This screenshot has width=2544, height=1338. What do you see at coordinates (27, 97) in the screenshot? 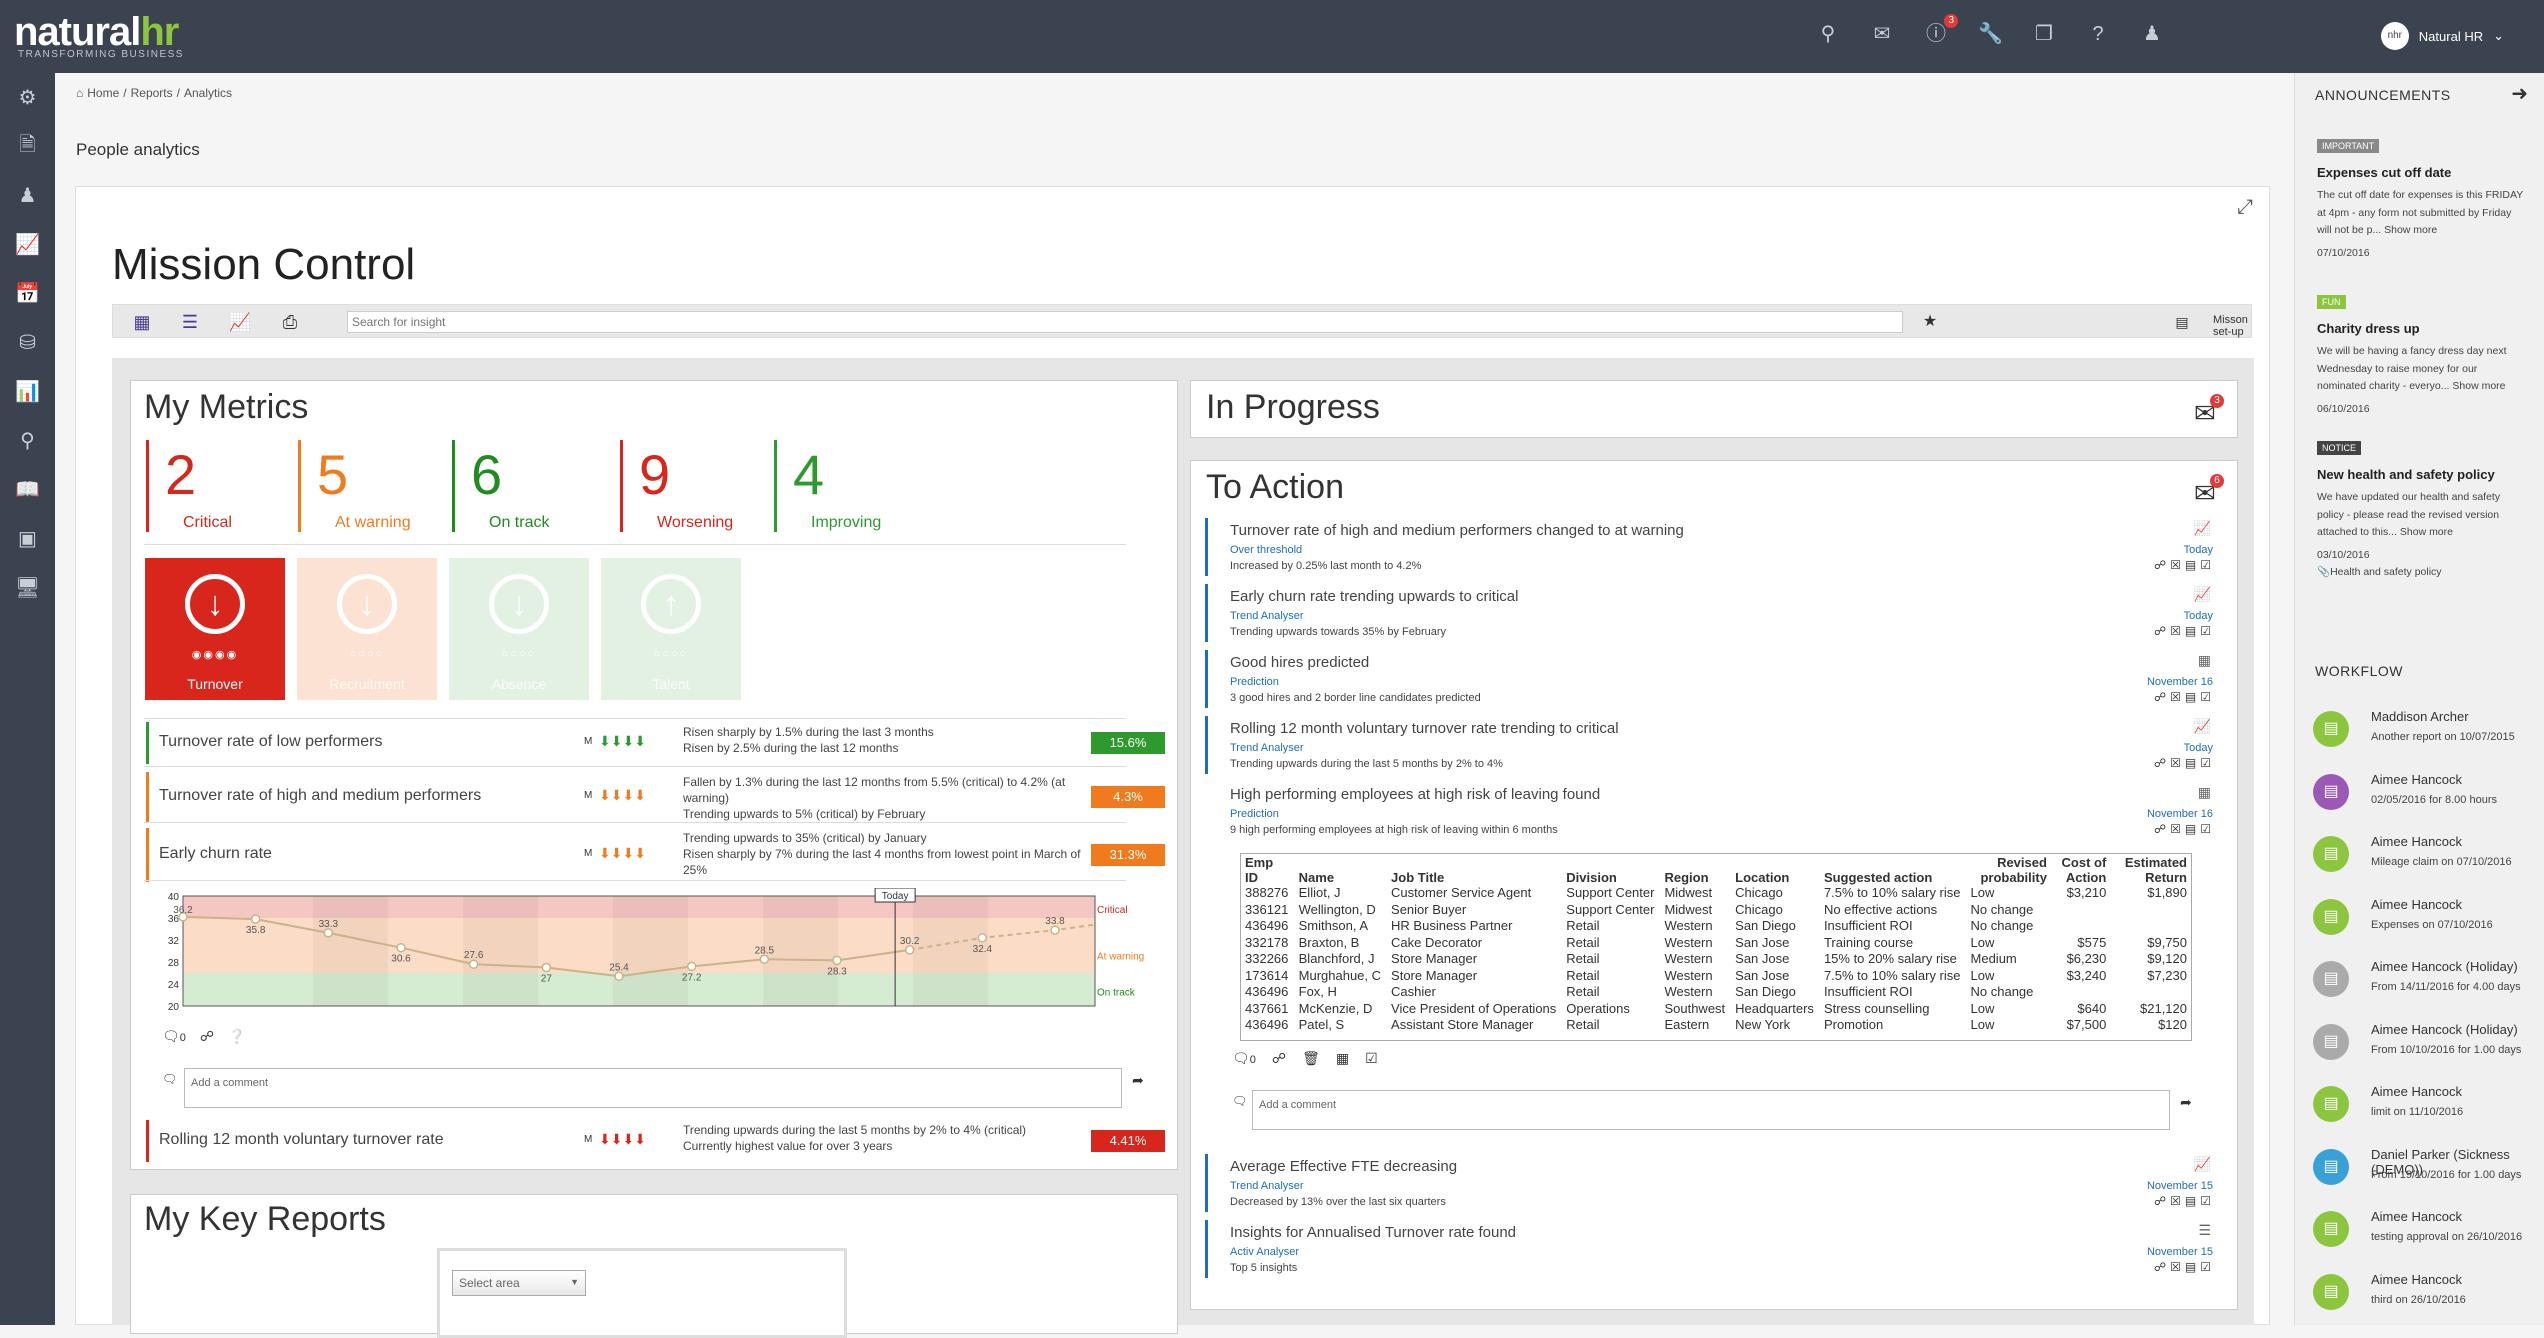
I see `settings-icon: ⚙` at bounding box center [27, 97].